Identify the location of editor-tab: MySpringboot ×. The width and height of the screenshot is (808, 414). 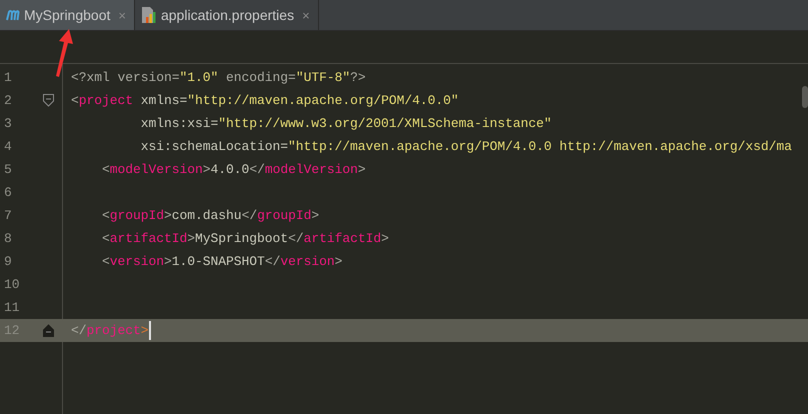
(67, 15).